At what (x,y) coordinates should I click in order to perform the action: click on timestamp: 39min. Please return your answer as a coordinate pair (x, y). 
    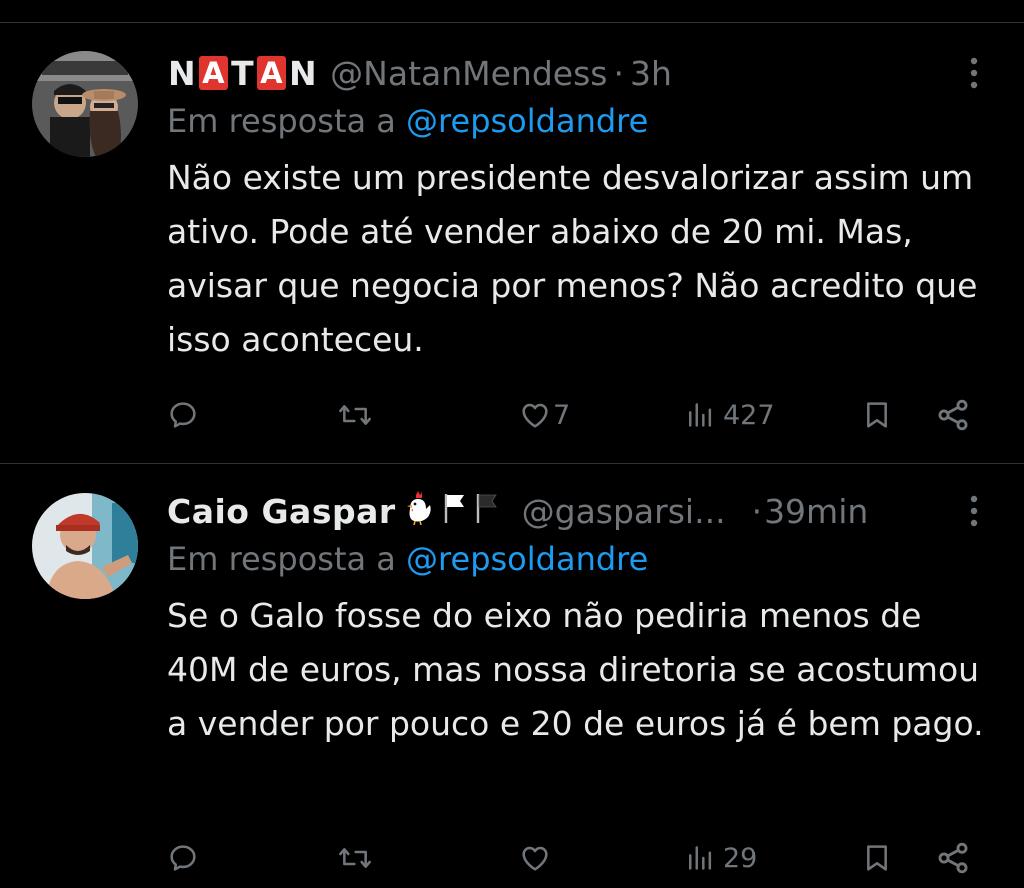
    Looking at the image, I should click on (816, 511).